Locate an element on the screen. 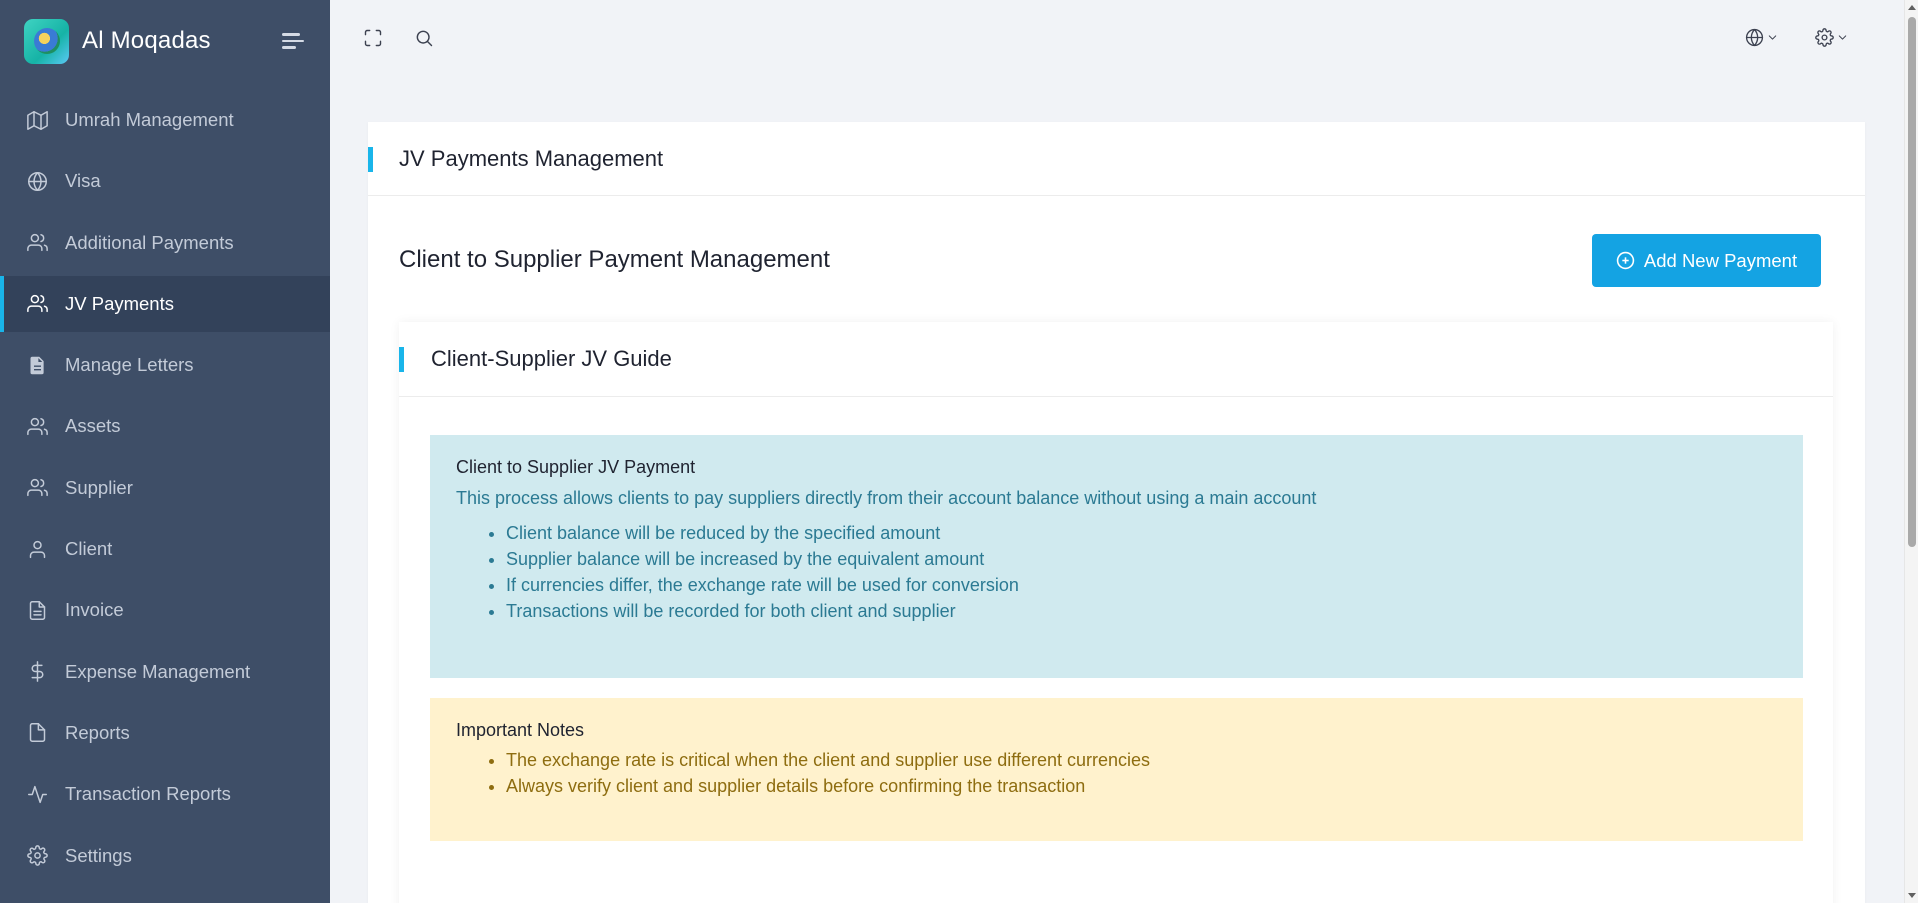  sidebar-item-visa: Visa is located at coordinates (165, 181).